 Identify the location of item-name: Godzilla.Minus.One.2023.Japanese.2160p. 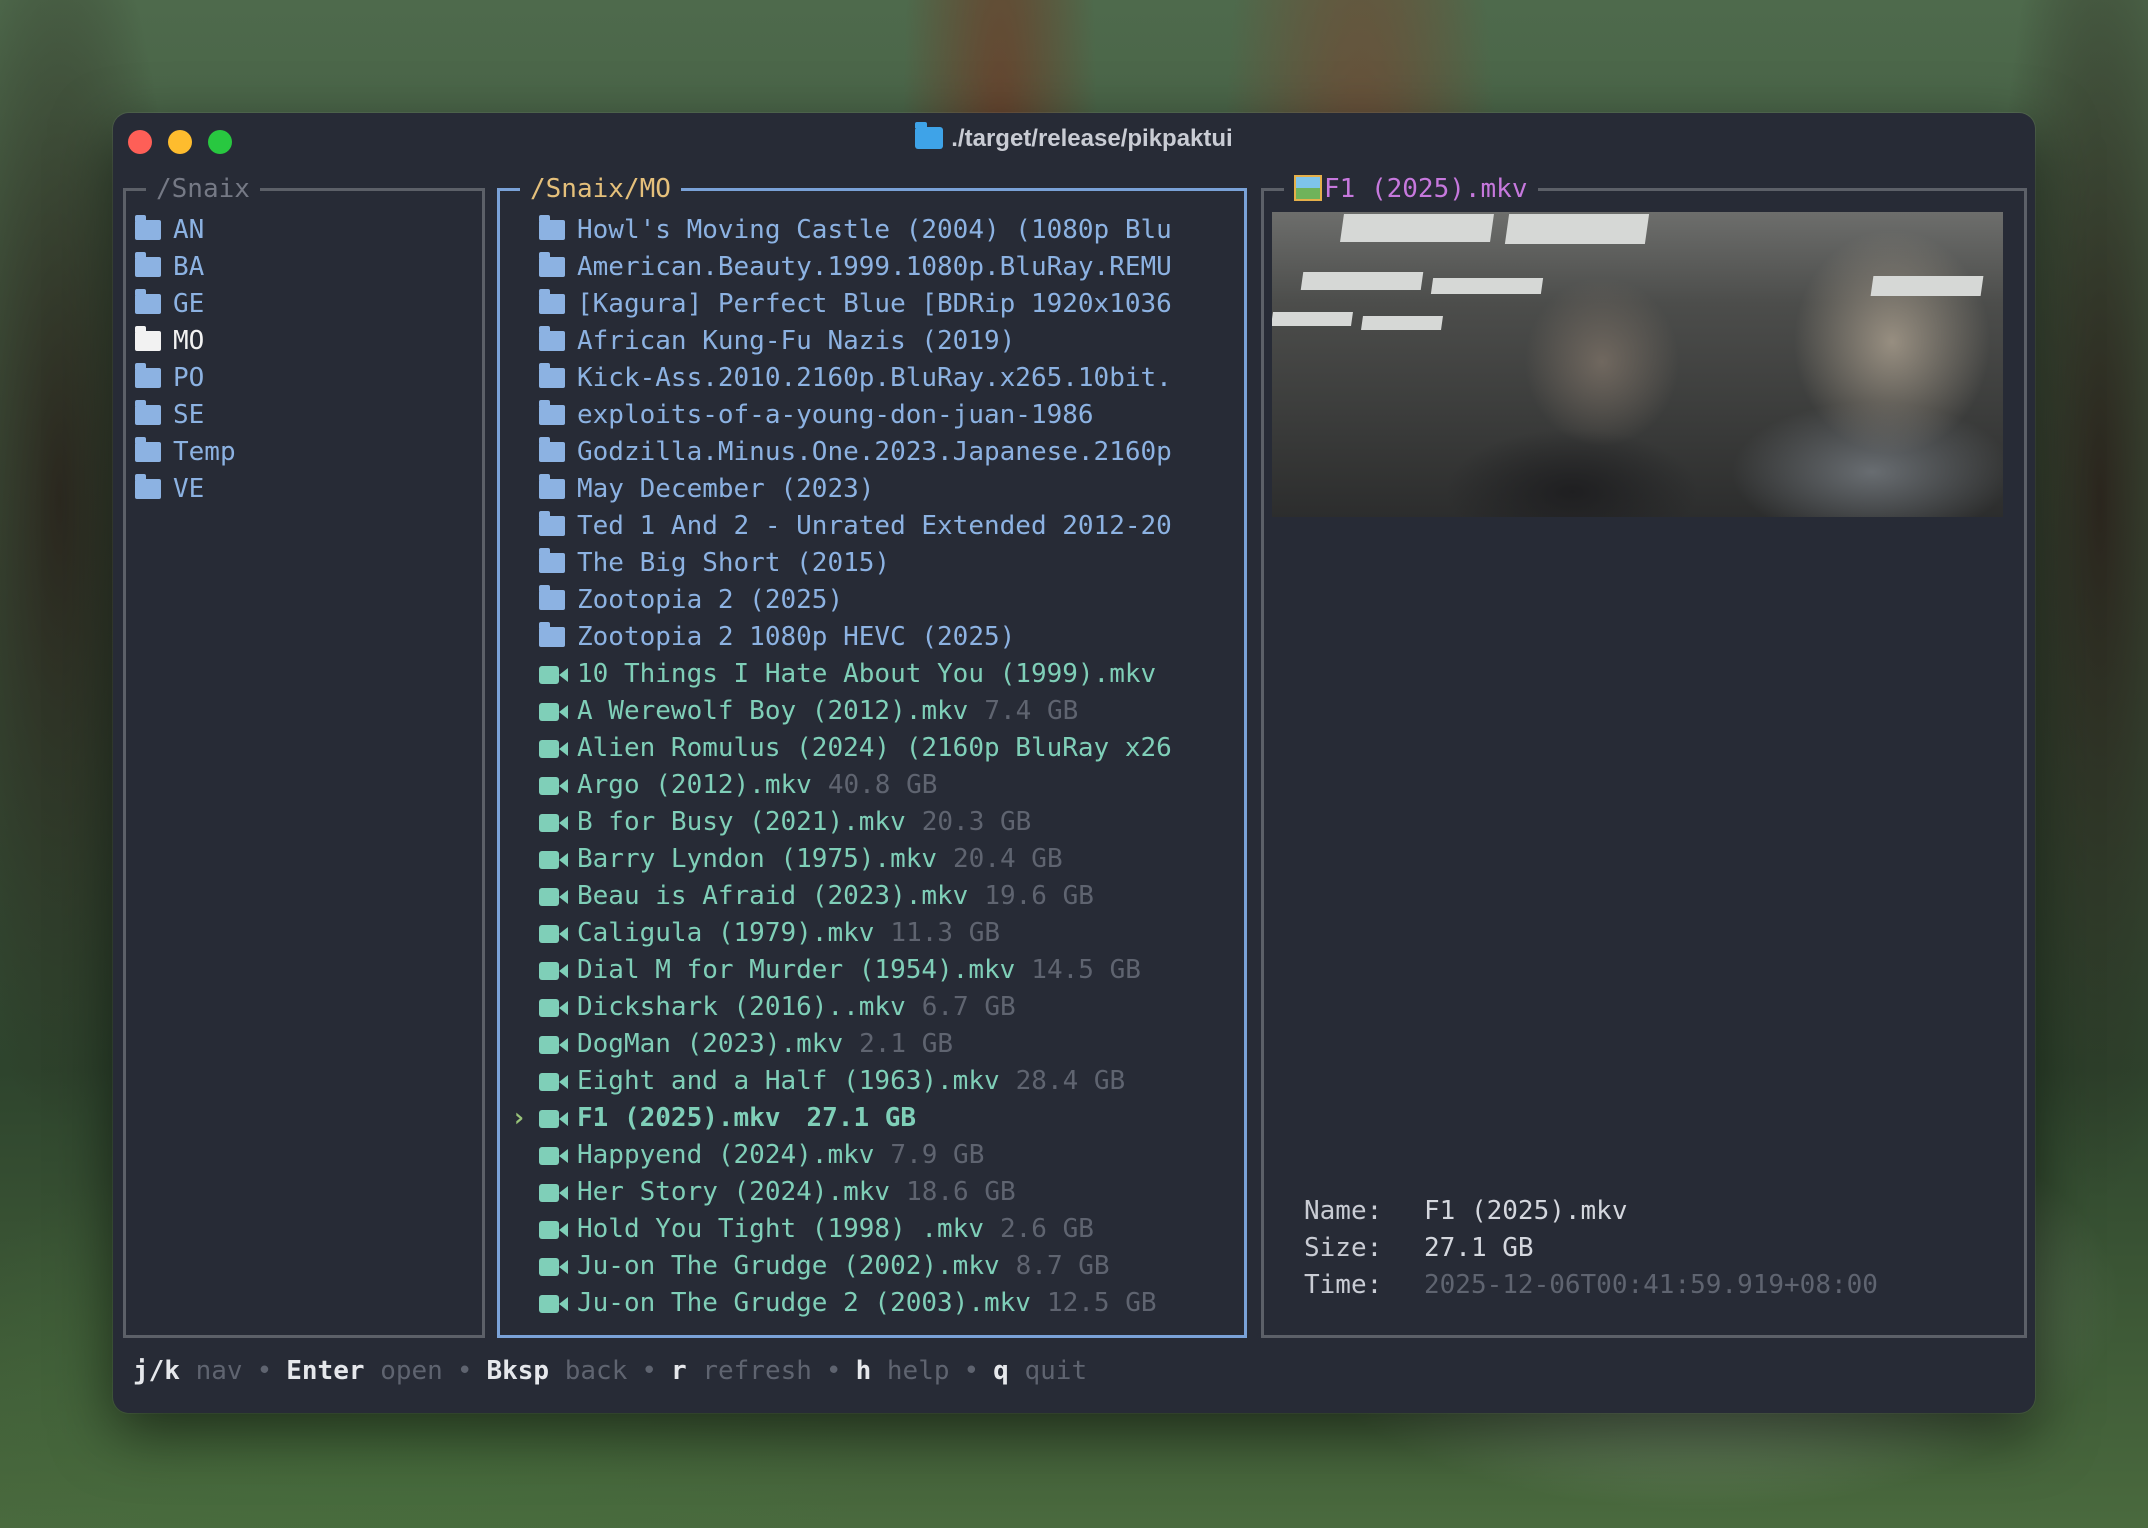
(874, 452).